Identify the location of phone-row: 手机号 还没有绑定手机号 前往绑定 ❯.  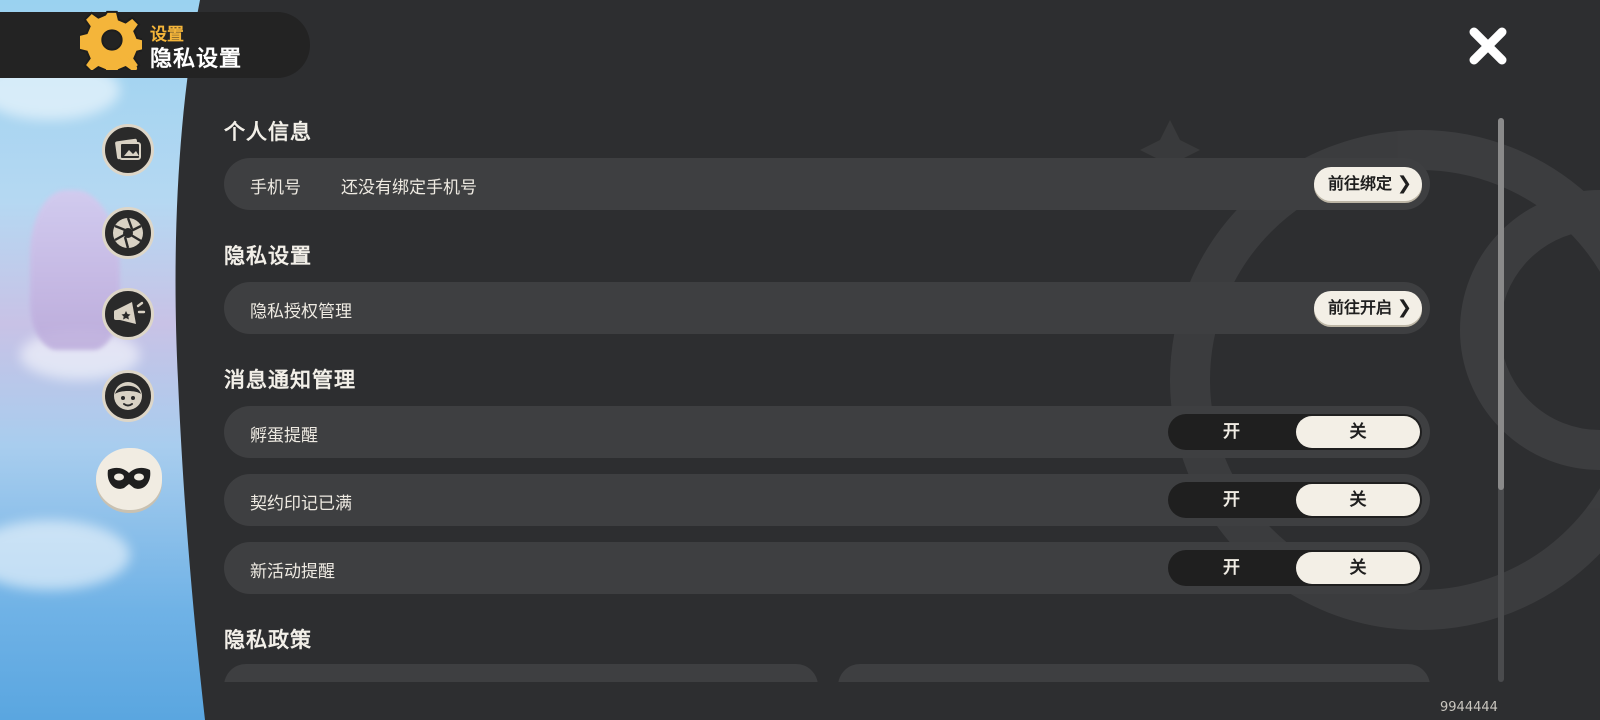
(827, 184).